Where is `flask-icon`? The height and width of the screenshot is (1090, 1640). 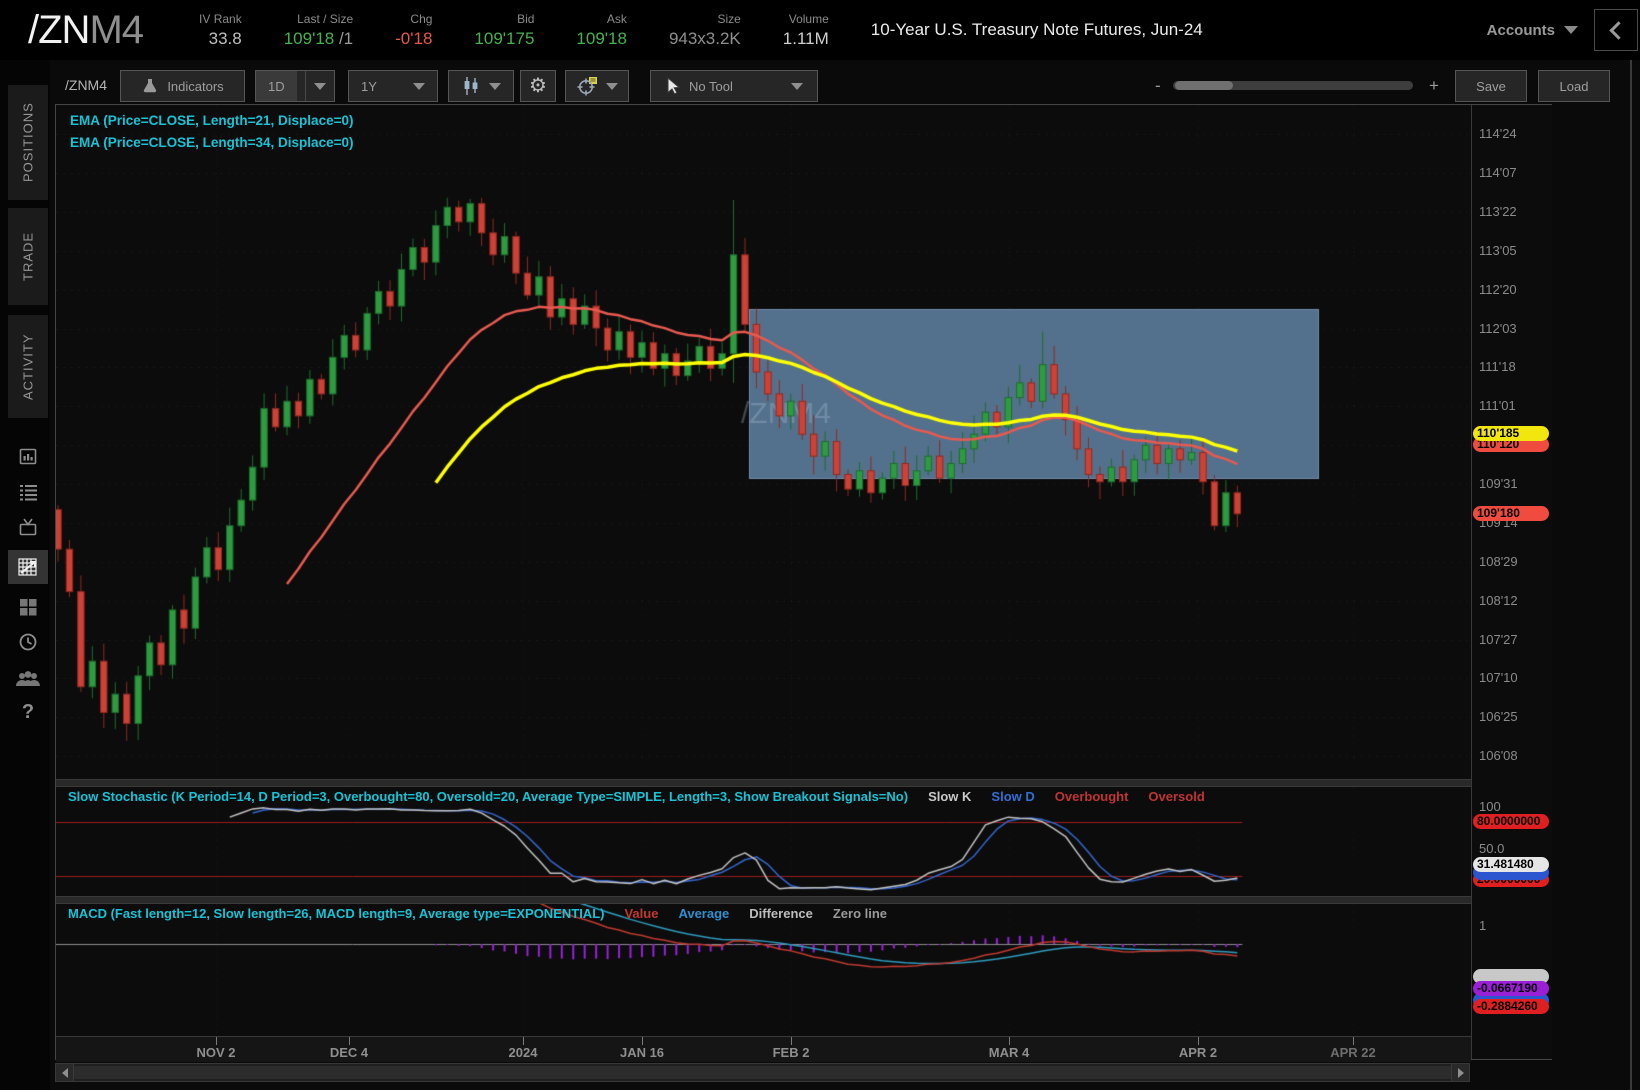
flask-icon is located at coordinates (150, 86).